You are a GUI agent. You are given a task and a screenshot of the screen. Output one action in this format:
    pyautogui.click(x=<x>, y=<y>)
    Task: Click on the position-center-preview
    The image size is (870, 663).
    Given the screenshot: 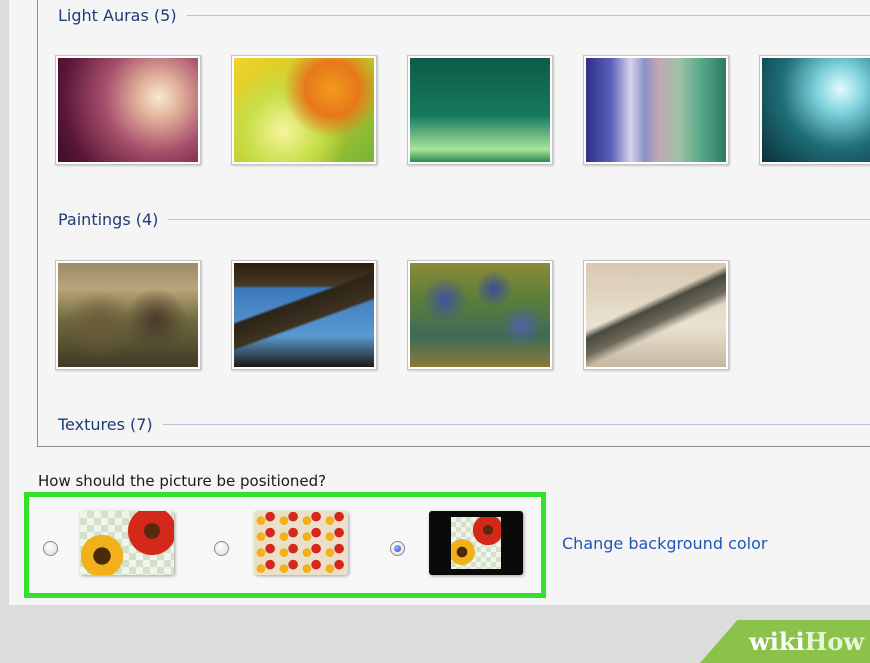 What is the action you would take?
    pyautogui.click(x=476, y=543)
    